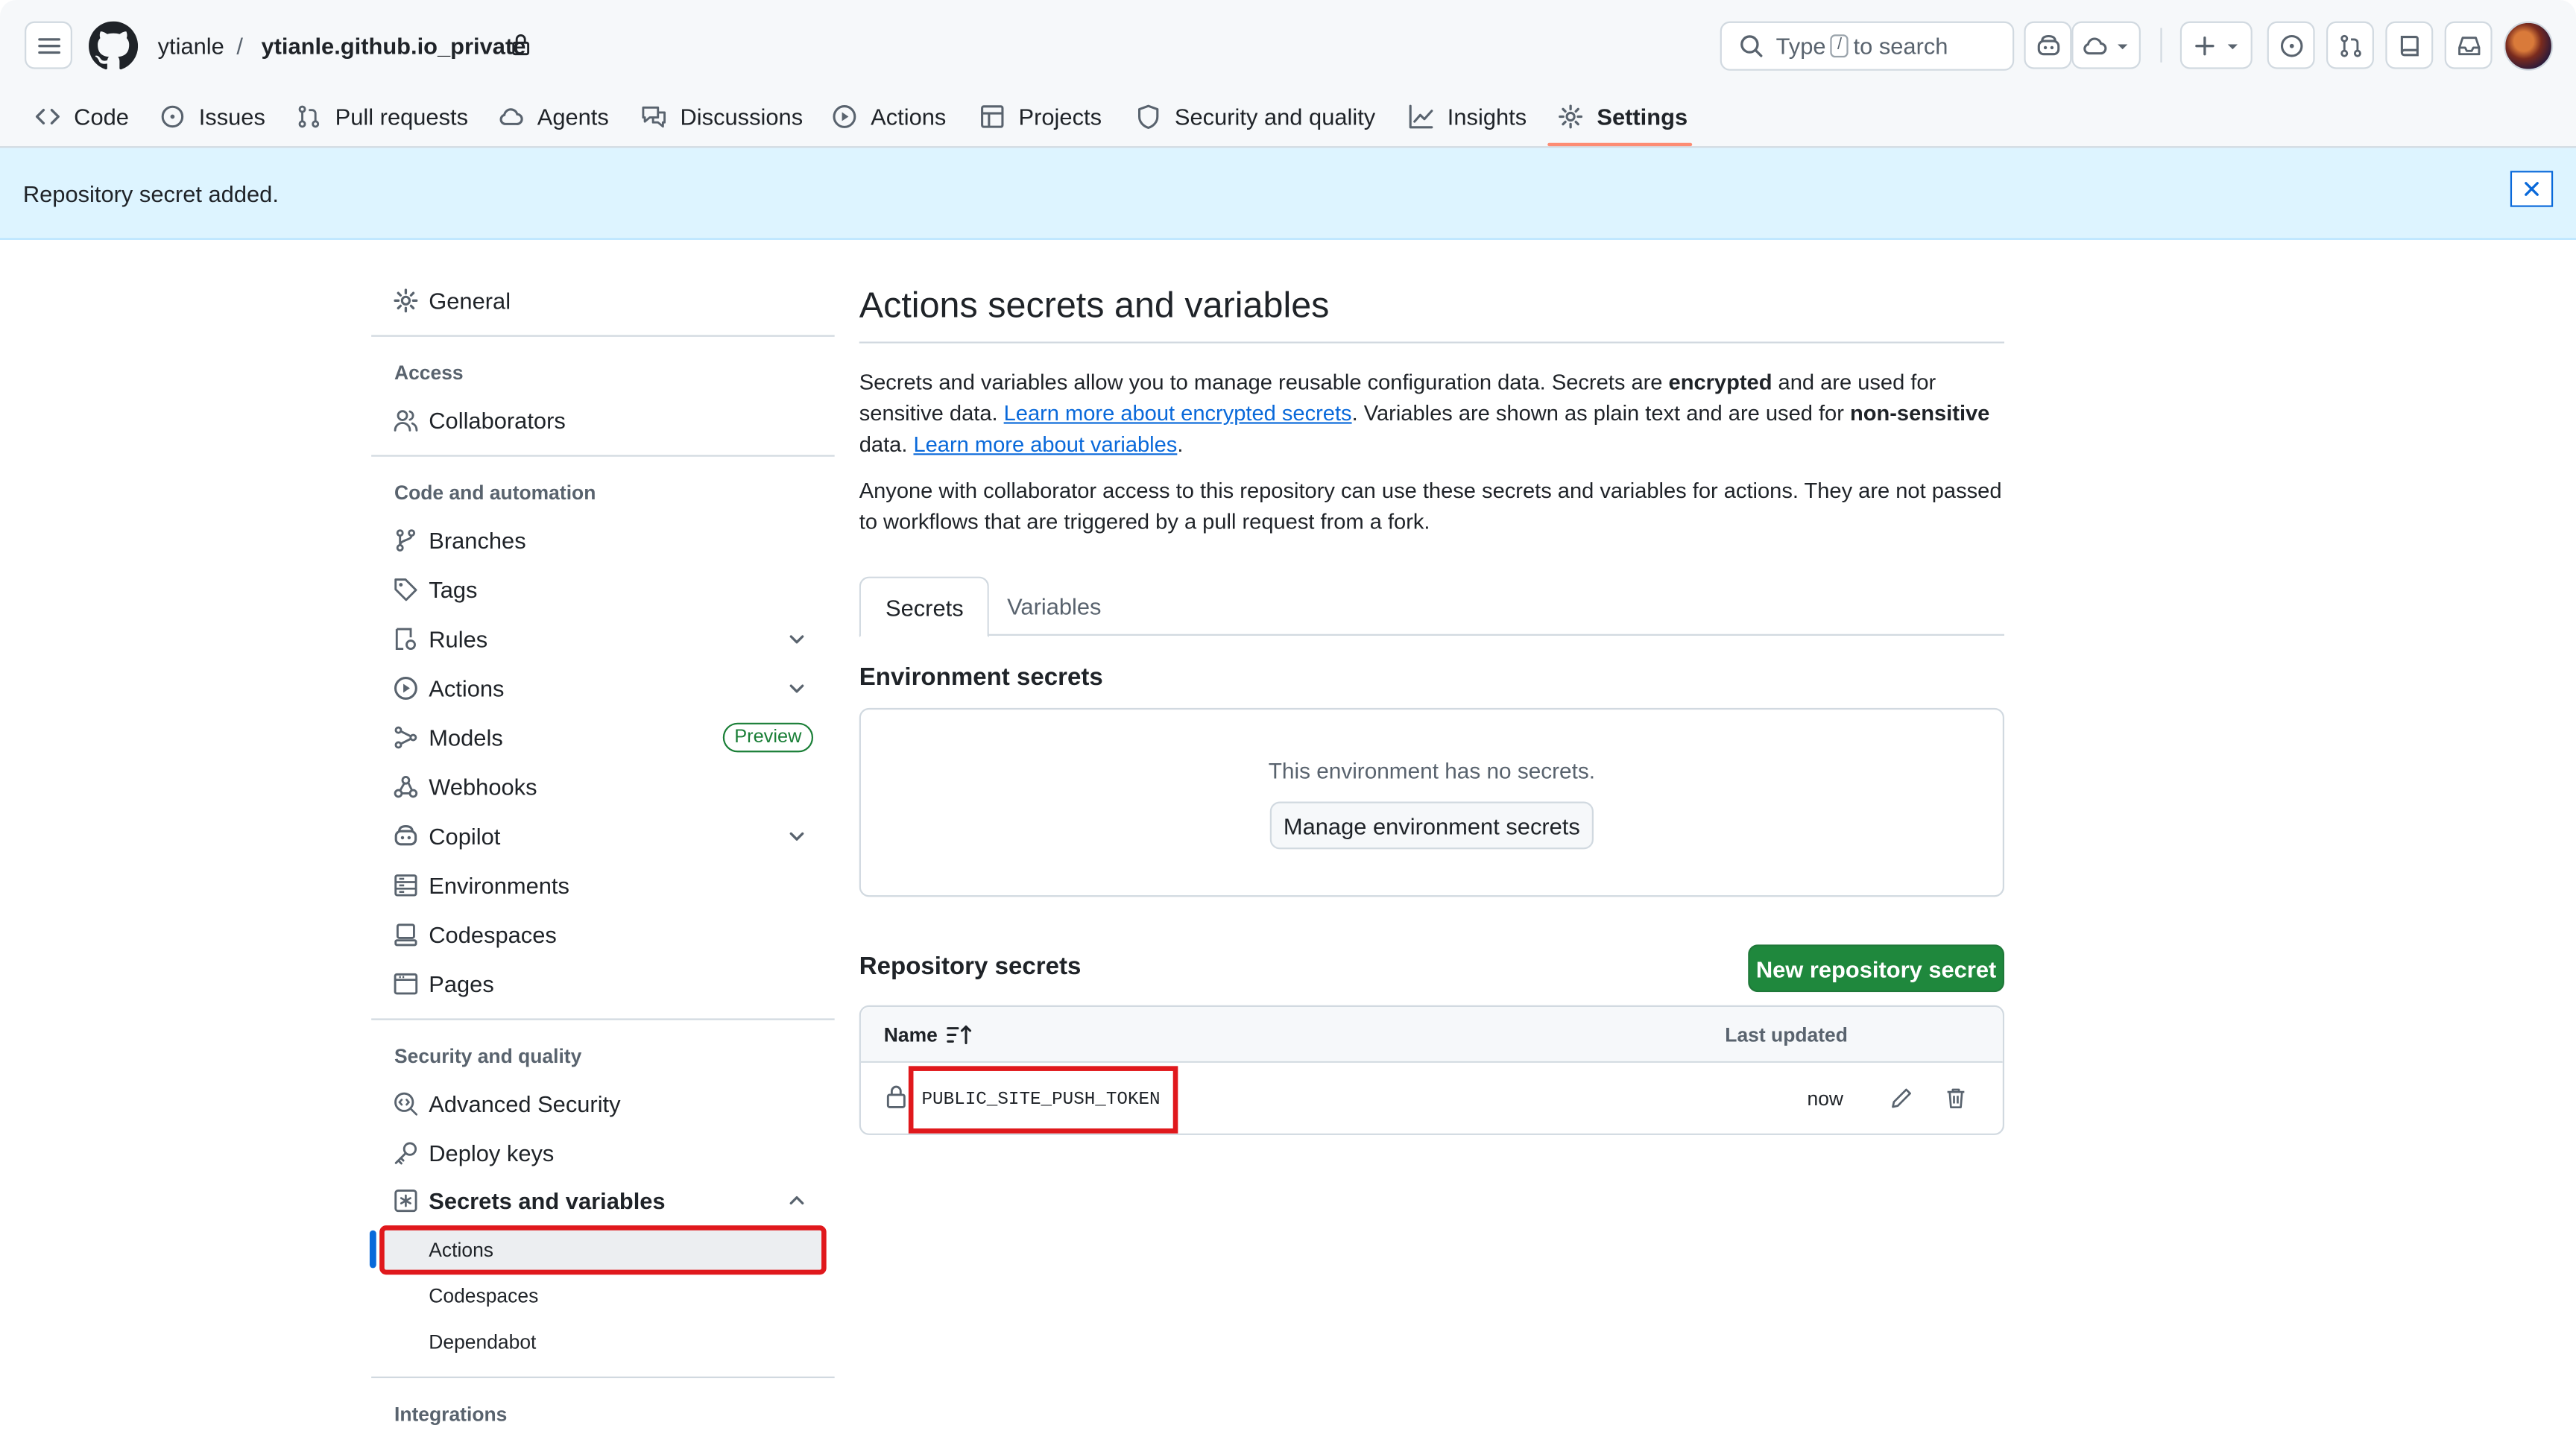 The image size is (2576, 1434). Describe the element at coordinates (1178, 413) in the screenshot. I see `learn-more-encrypted-secrets-link: Learn more about encrypted secrets` at that location.